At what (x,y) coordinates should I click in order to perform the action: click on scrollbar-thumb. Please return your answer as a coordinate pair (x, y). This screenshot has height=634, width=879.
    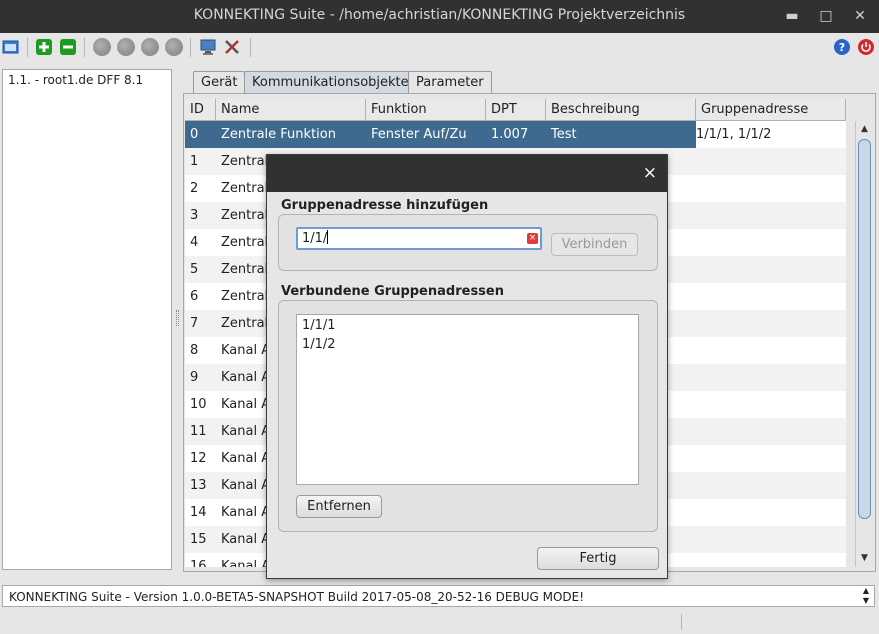
    Looking at the image, I should click on (864, 329).